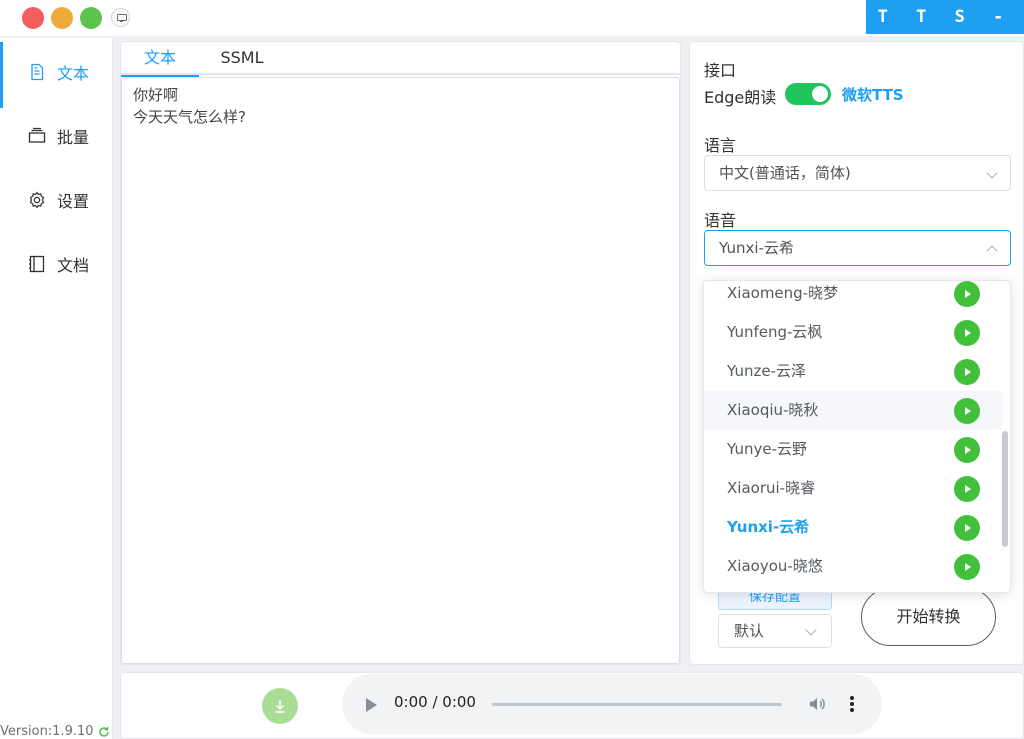 This screenshot has height=739, width=1024. Describe the element at coordinates (853, 297) in the screenshot. I see `voice-option: Xiaomeng-晓梦` at that location.